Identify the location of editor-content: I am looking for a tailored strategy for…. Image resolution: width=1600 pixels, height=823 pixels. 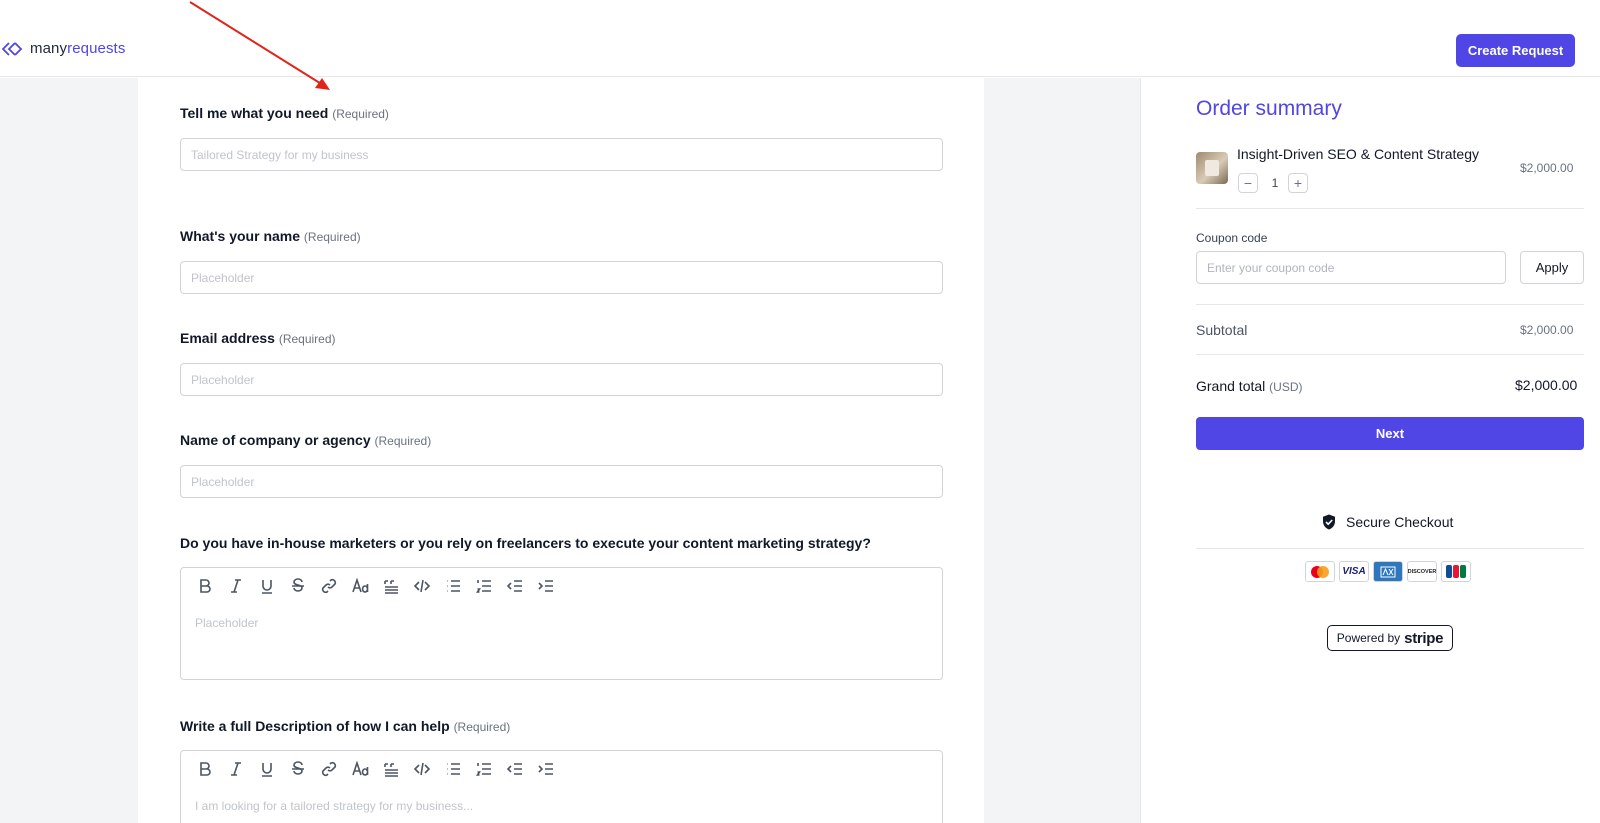
(561, 805).